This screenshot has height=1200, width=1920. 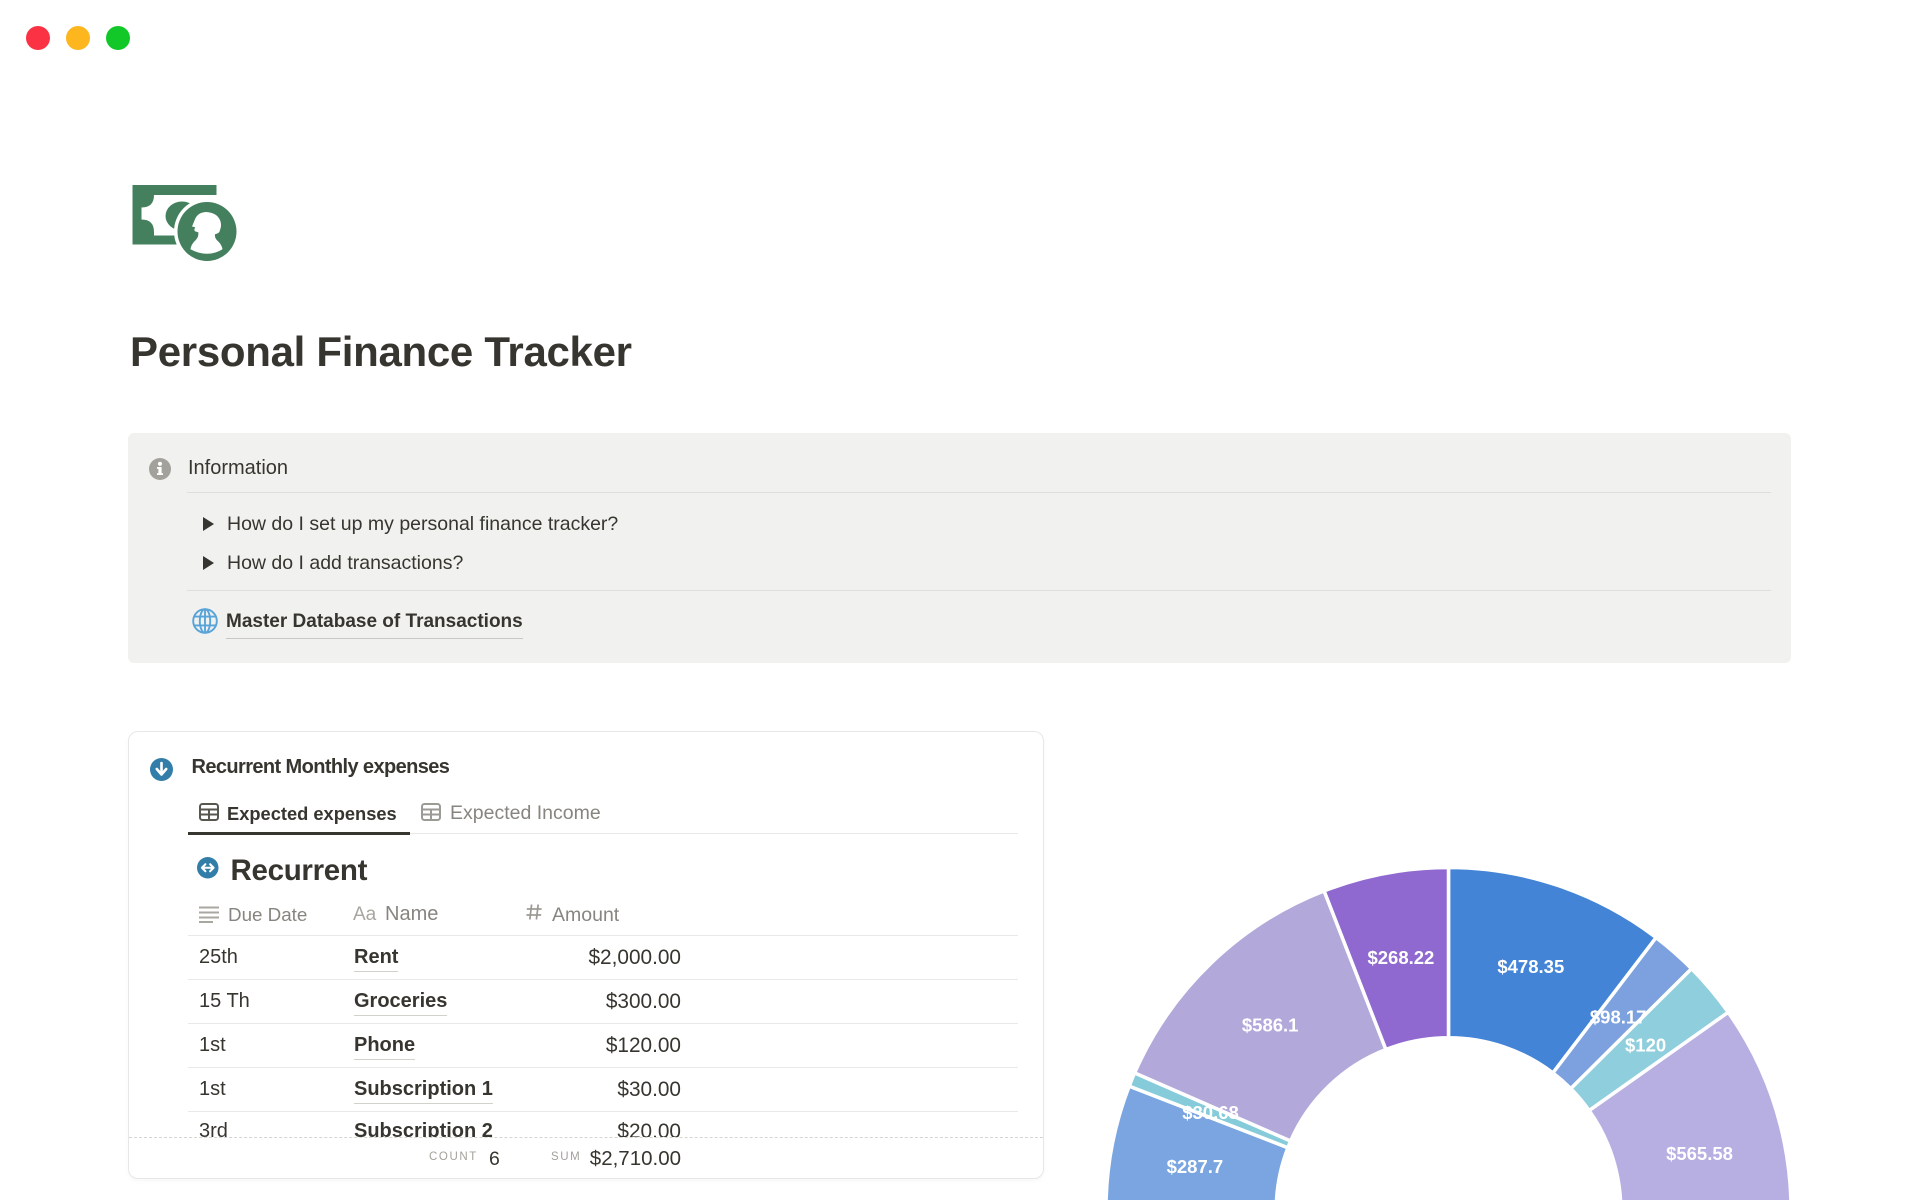 I want to click on svg-text: $268.22, so click(x=1400, y=957).